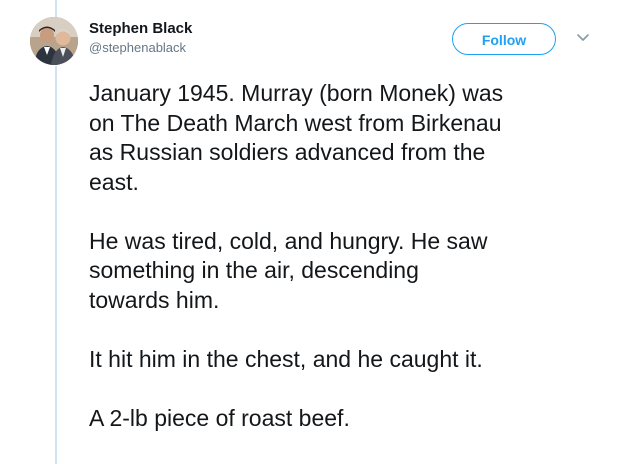  I want to click on avatar, so click(54, 41).